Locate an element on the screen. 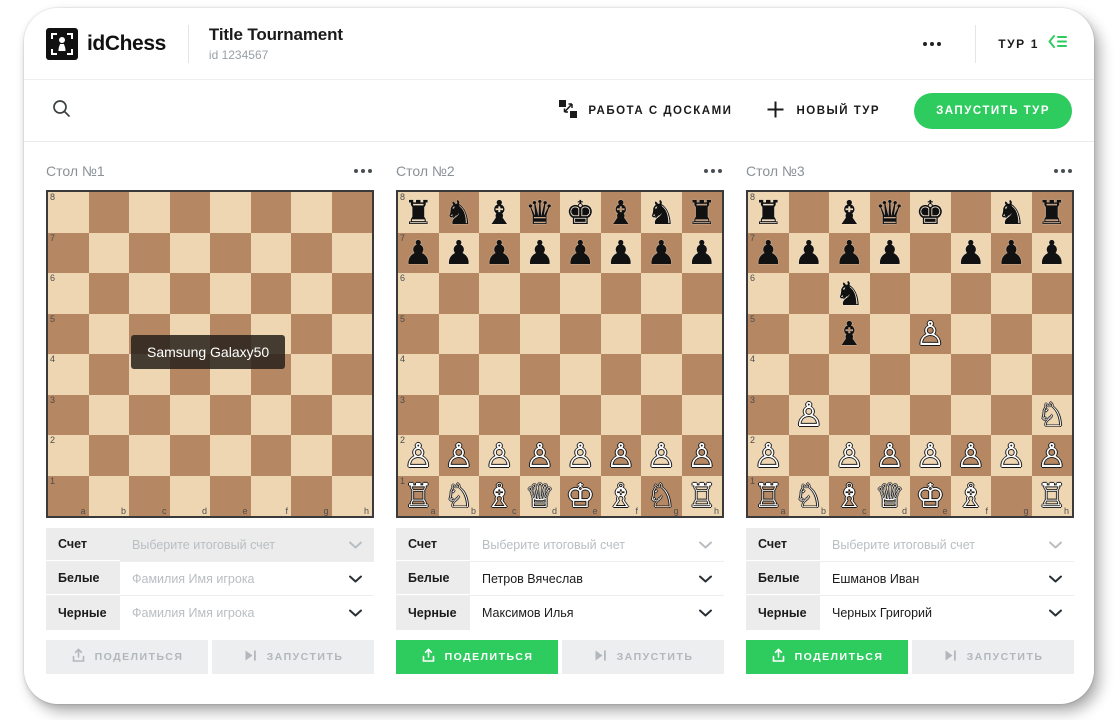  black-player-select: Фамилия Имя игрока is located at coordinates (247, 613).